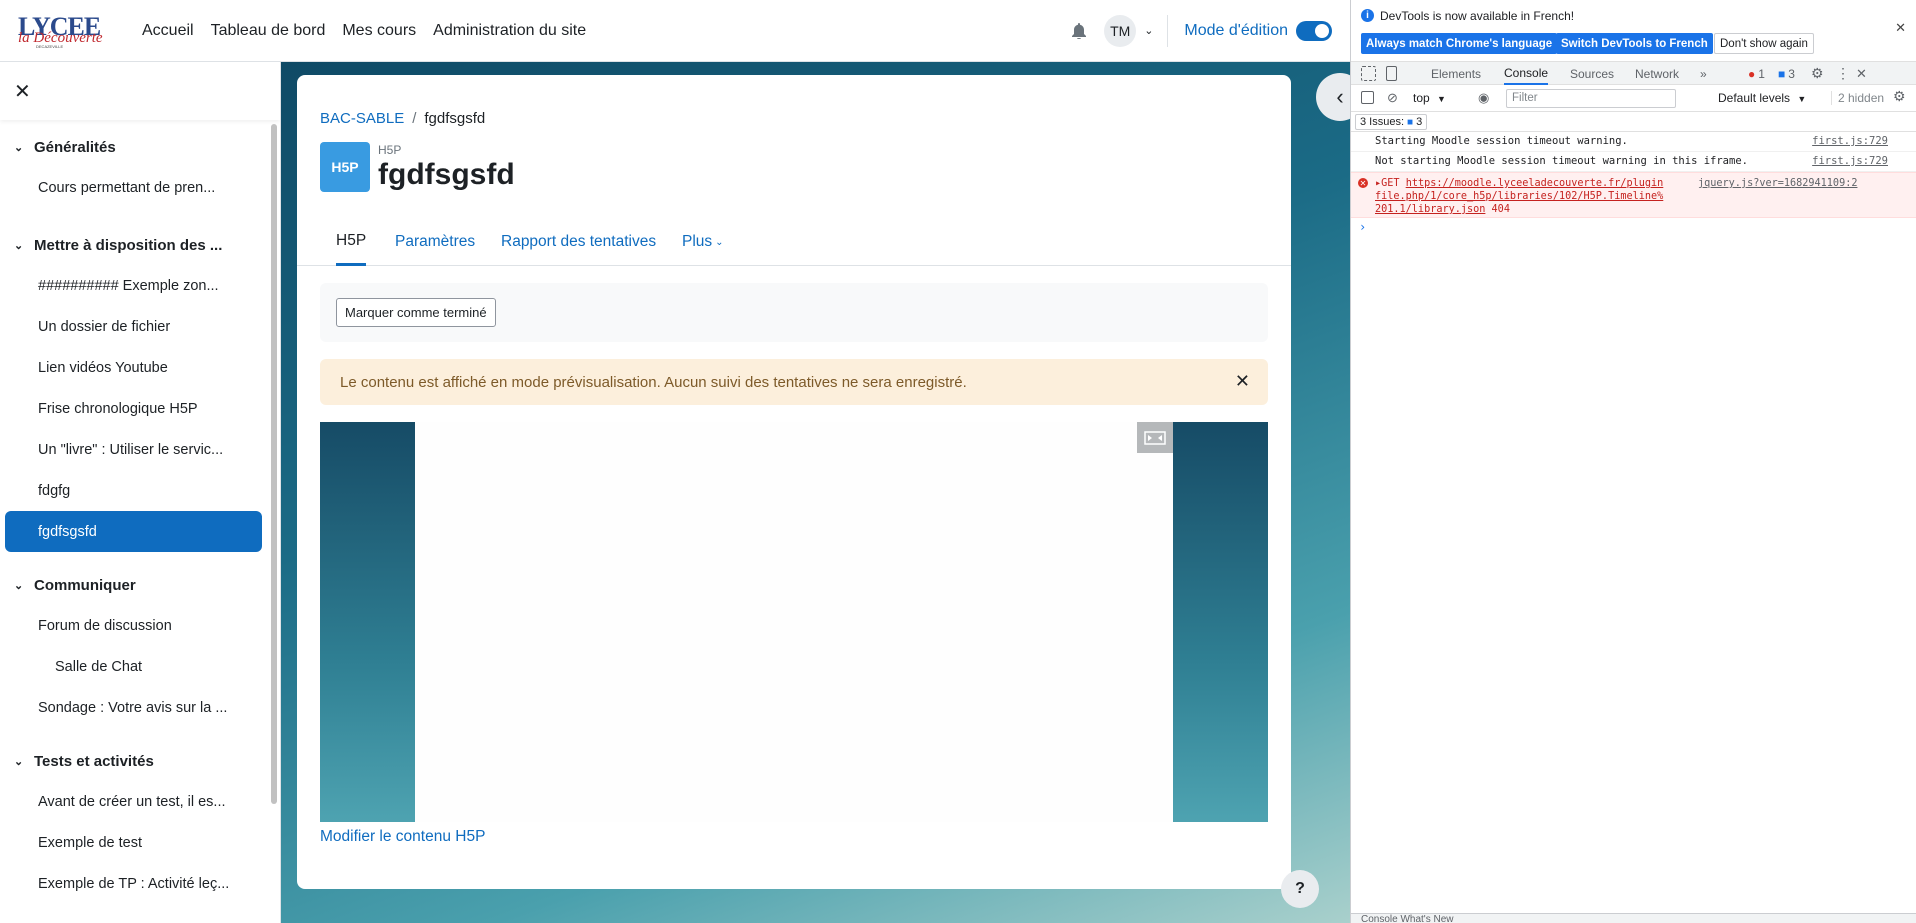  I want to click on tab-sources: Sources, so click(1592, 73).